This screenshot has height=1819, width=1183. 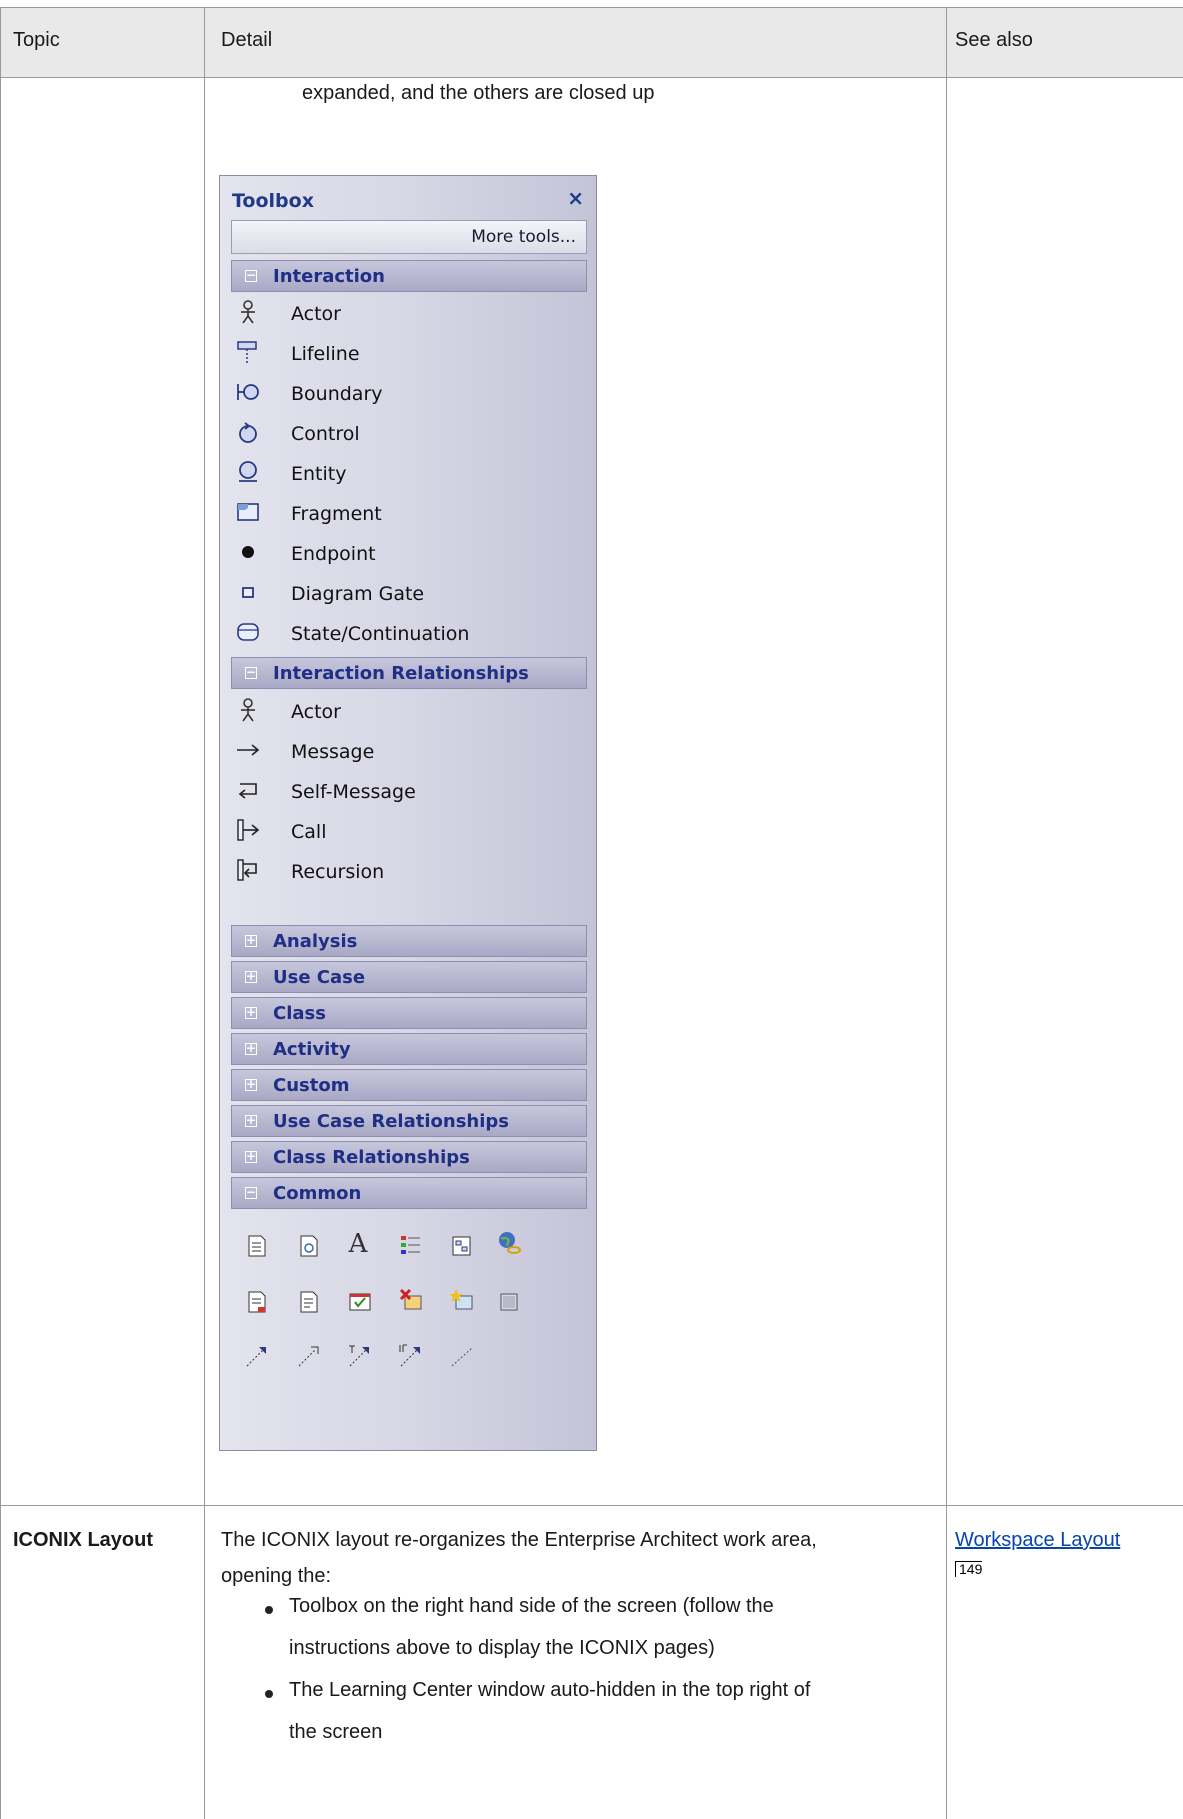 I want to click on artifact-icon, so click(x=309, y=1302).